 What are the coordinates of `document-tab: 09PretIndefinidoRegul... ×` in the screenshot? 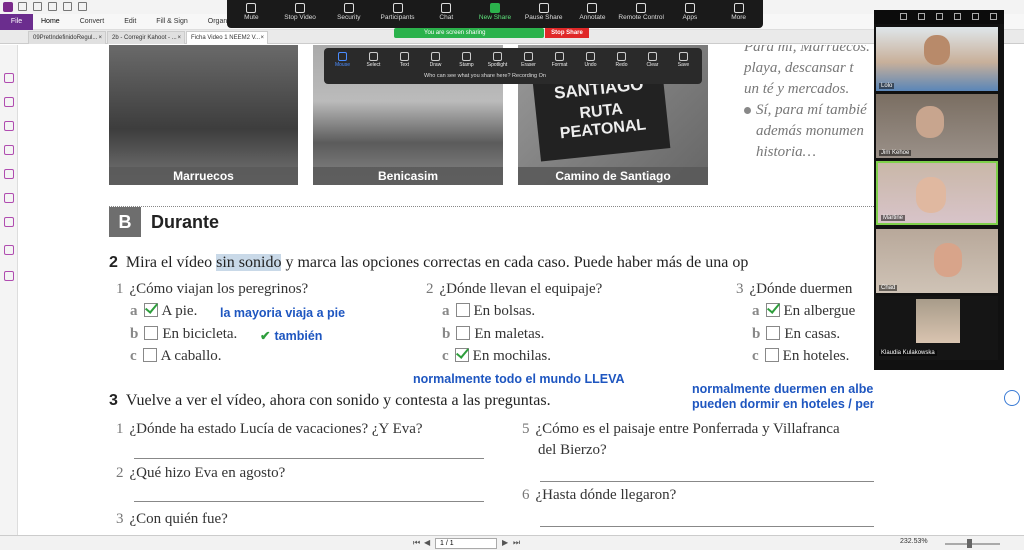 It's located at (67, 37).